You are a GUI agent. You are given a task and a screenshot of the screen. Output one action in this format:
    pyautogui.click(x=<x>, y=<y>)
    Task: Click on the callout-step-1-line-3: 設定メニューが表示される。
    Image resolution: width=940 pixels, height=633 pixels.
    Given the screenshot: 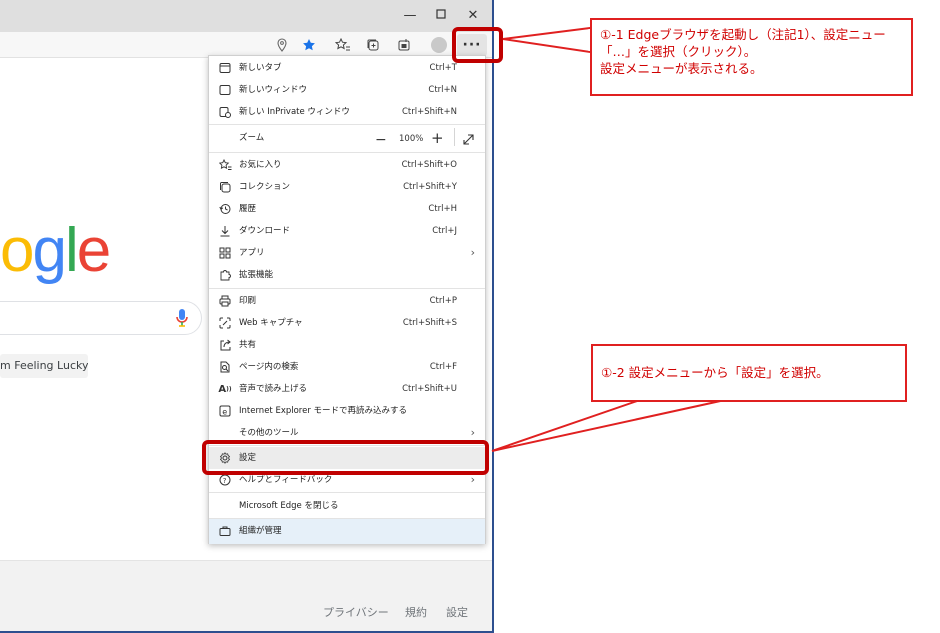 What is the action you would take?
    pyautogui.click(x=681, y=68)
    